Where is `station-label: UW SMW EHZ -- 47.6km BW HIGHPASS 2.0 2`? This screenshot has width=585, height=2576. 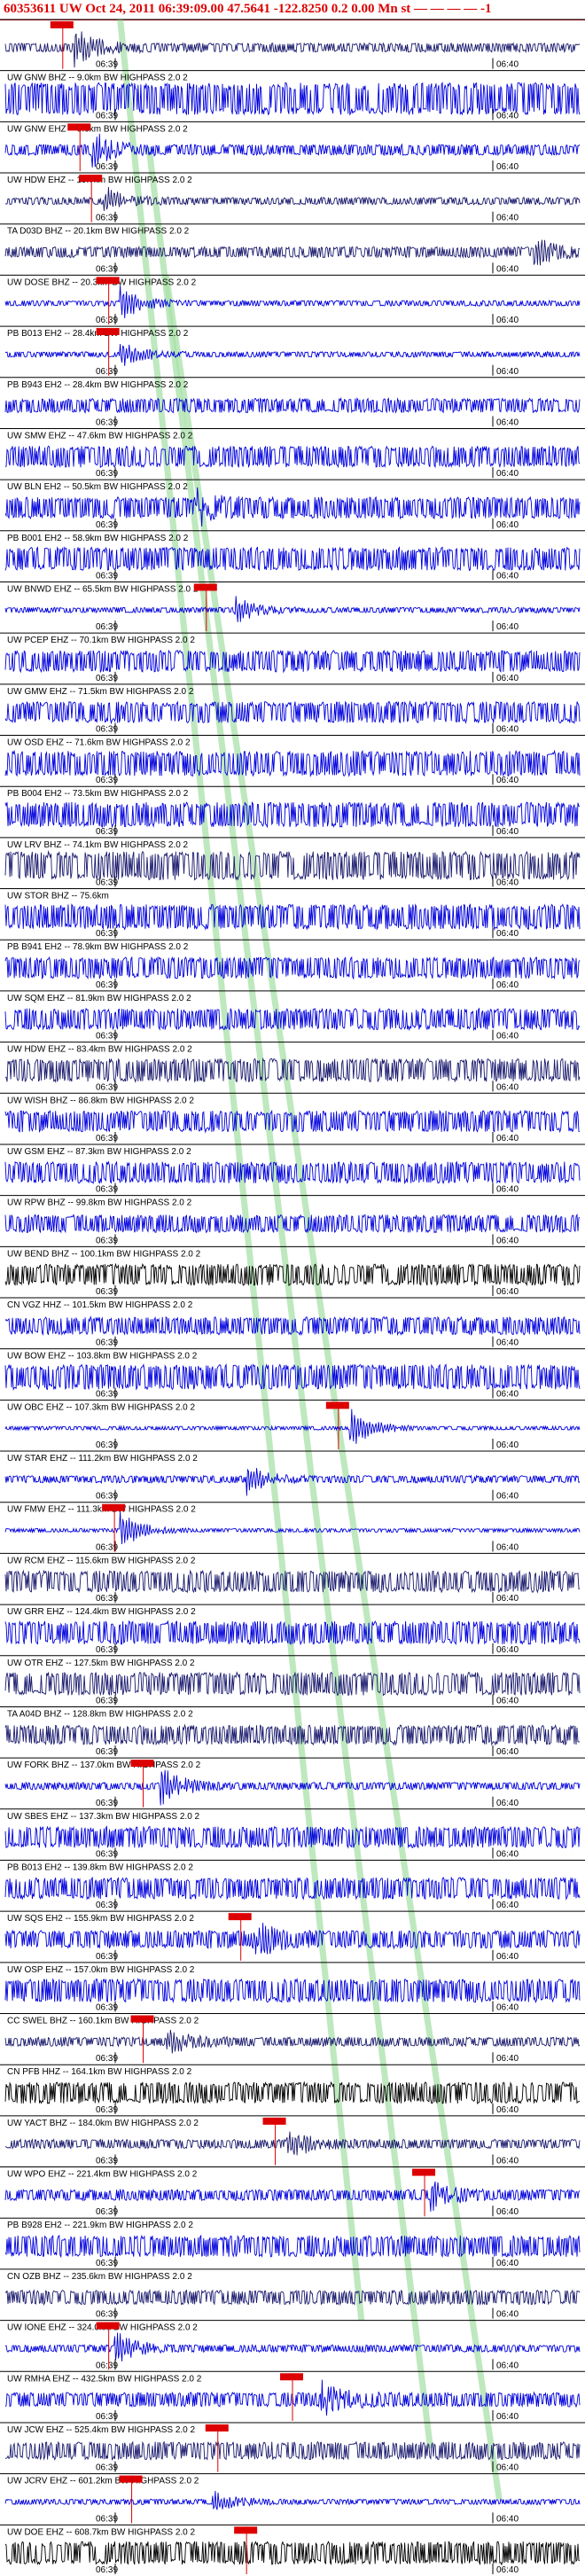 station-label: UW SMW EHZ -- 47.6km BW HIGHPASS 2.0 2 is located at coordinates (100, 436).